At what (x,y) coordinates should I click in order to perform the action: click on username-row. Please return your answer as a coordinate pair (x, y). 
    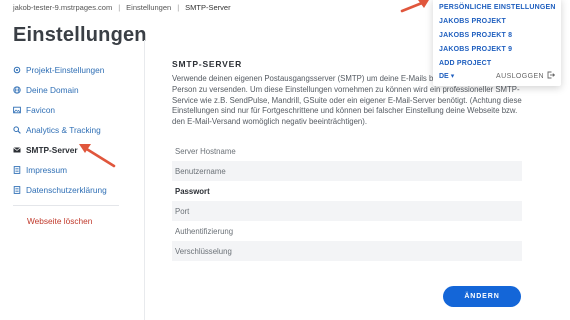
    Looking at the image, I should click on (347, 171).